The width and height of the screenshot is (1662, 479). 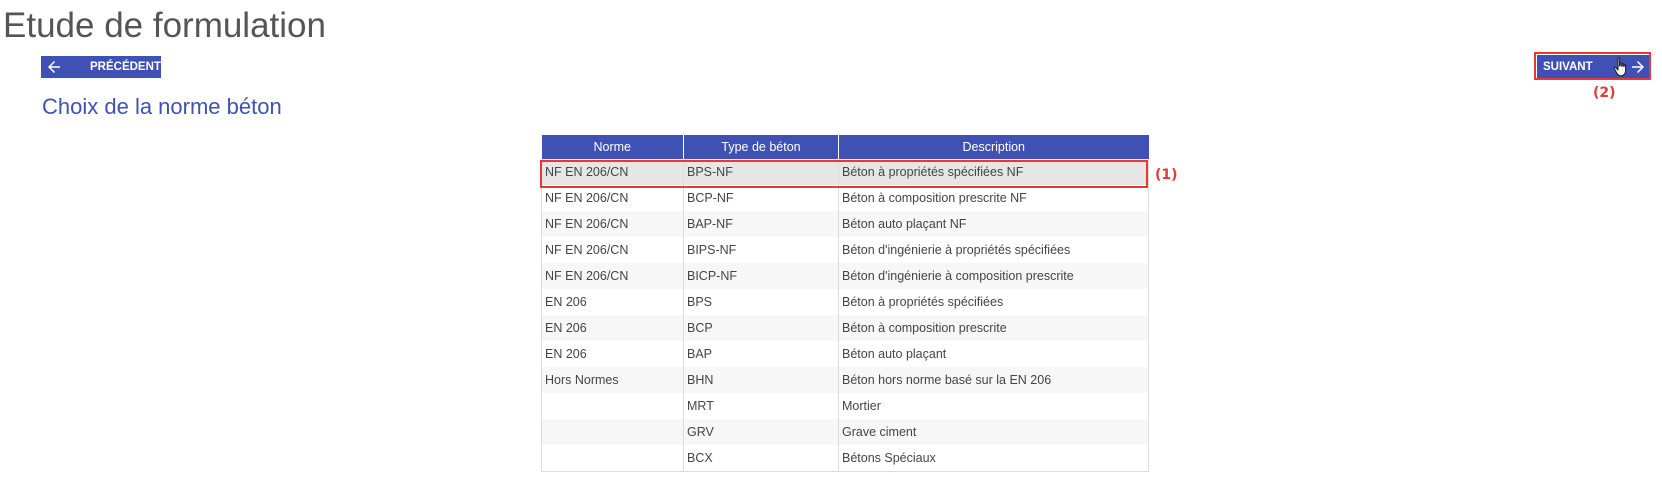 I want to click on cell-description: Béton auto plaçant, so click(x=993, y=354).